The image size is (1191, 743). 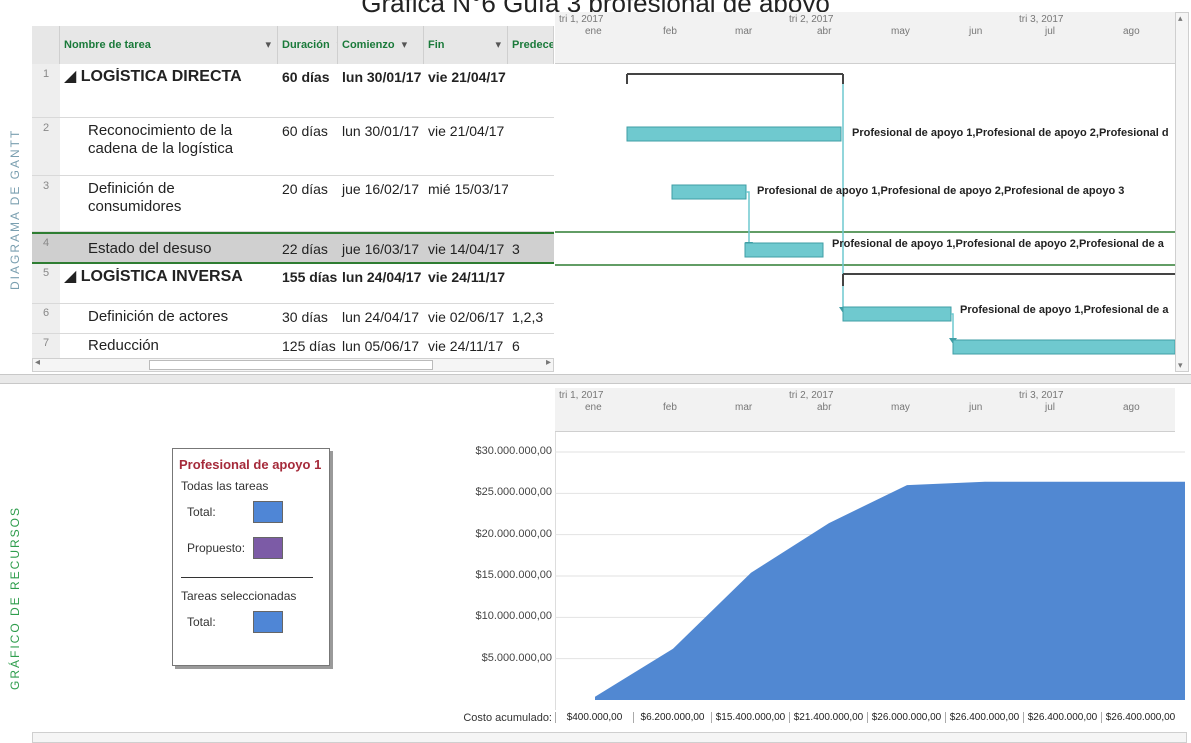 I want to click on cost-row-label: Costo acumulado:, so click(x=507, y=718).